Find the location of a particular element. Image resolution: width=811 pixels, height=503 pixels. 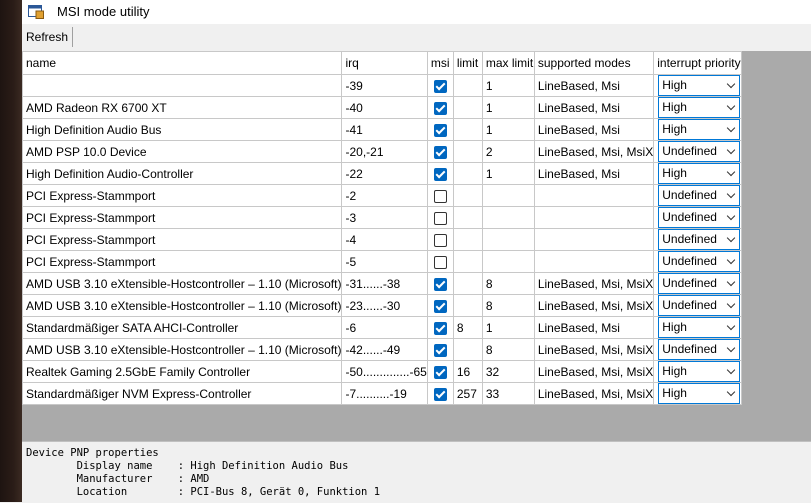

irq-cell: -31......-38 is located at coordinates (384, 283).